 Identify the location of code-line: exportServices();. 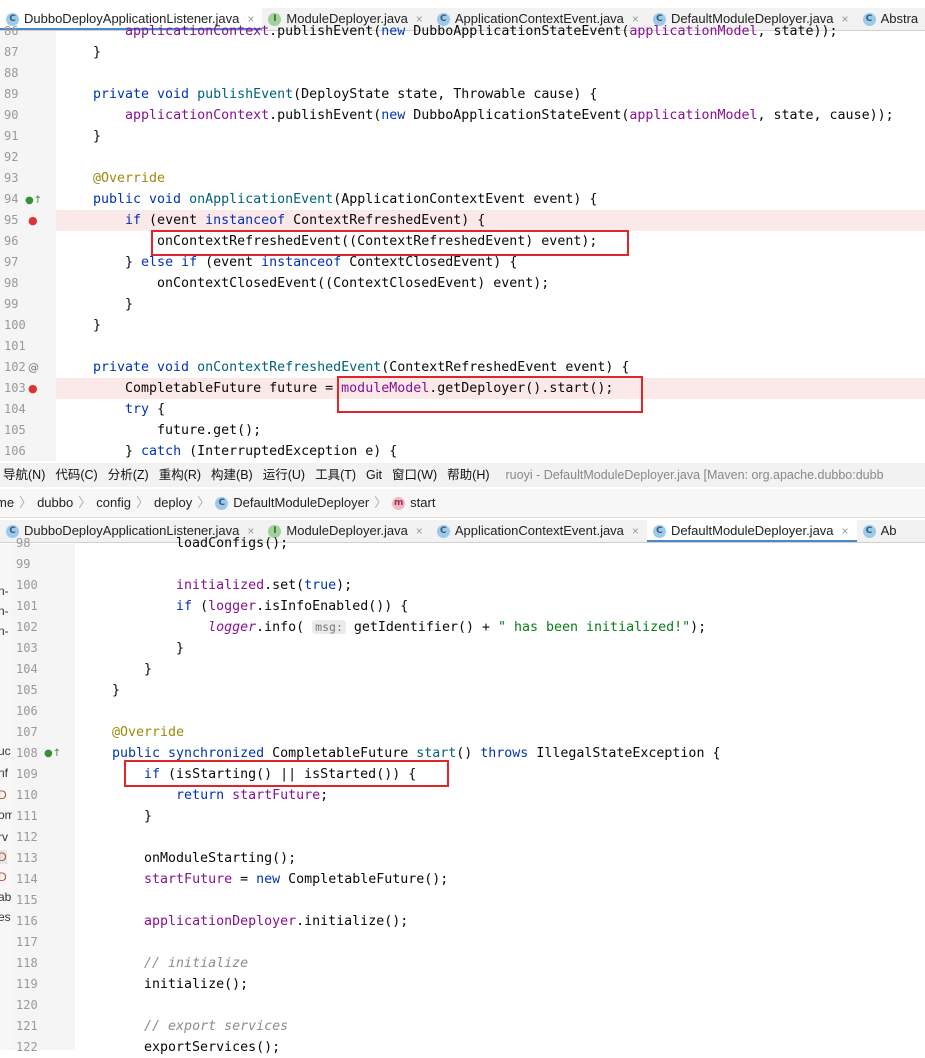
(196, 1047).